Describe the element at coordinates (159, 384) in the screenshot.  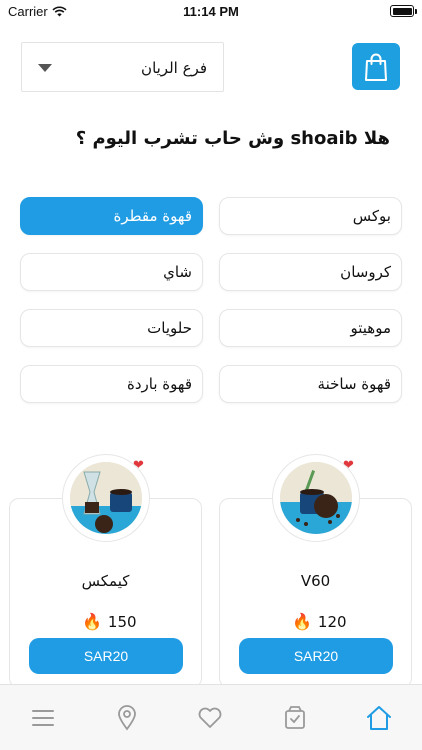
I see `category-label: قهوة باردة` at that location.